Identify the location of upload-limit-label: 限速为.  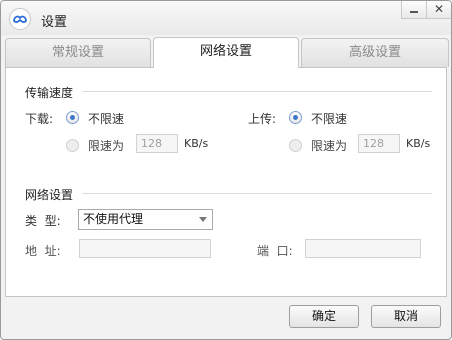
(329, 145).